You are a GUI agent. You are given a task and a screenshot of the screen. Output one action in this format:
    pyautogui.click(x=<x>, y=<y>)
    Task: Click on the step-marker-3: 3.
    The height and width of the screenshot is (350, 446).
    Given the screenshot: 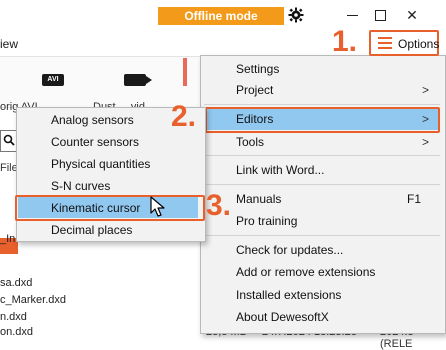 What is the action you would take?
    pyautogui.click(x=219, y=205)
    